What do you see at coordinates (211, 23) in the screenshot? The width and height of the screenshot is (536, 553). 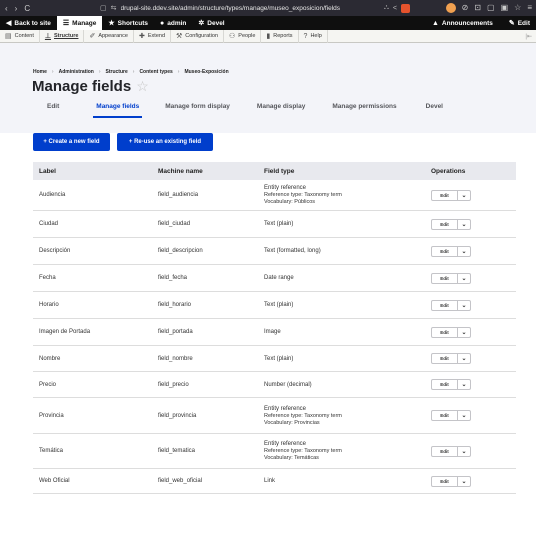 I see `devel-tab: ✲ Devel` at bounding box center [211, 23].